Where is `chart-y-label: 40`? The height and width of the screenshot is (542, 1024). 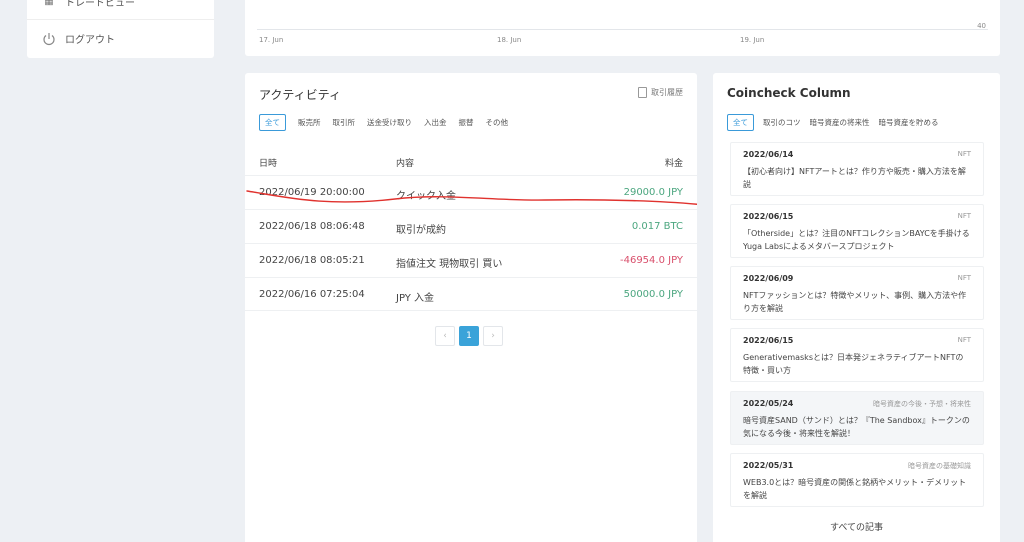
chart-y-label: 40 is located at coordinates (981, 26).